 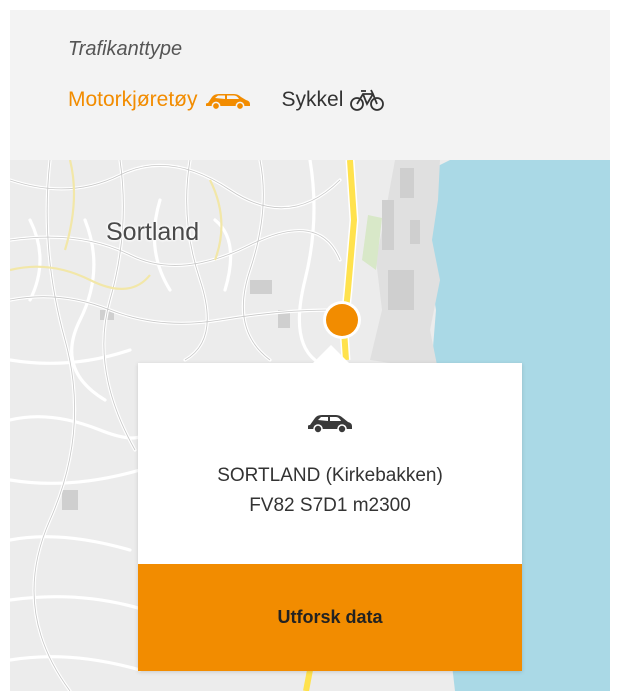 What do you see at coordinates (153, 232) in the screenshot?
I see `place-label: Sortland` at bounding box center [153, 232].